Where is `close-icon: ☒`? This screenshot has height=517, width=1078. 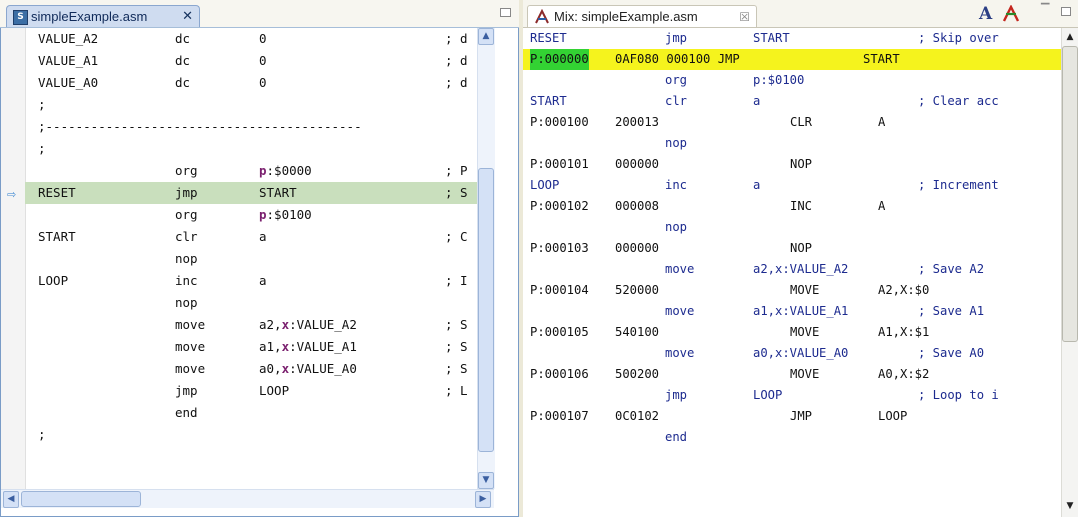 close-icon: ☒ is located at coordinates (744, 17).